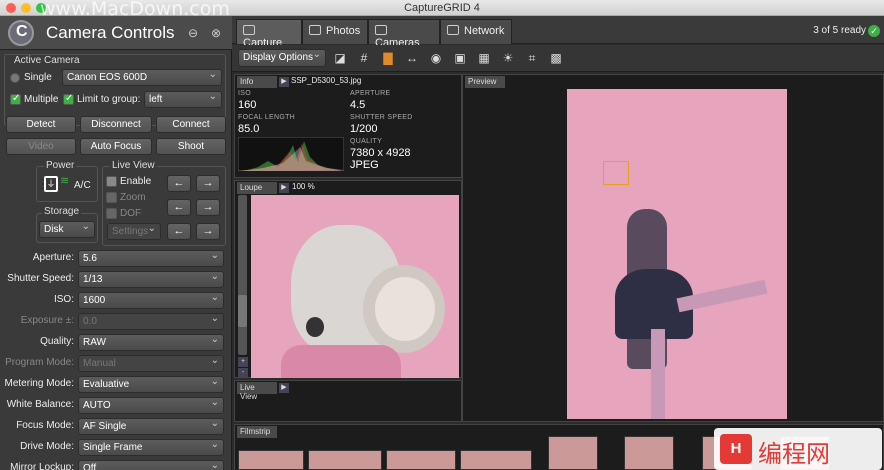  What do you see at coordinates (151, 426) in the screenshot?
I see `setting-select: AF Single` at bounding box center [151, 426].